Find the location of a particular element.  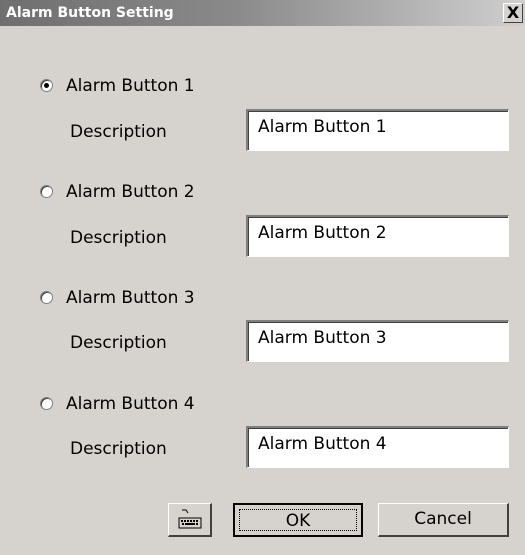

keyboard-icon is located at coordinates (190, 519).